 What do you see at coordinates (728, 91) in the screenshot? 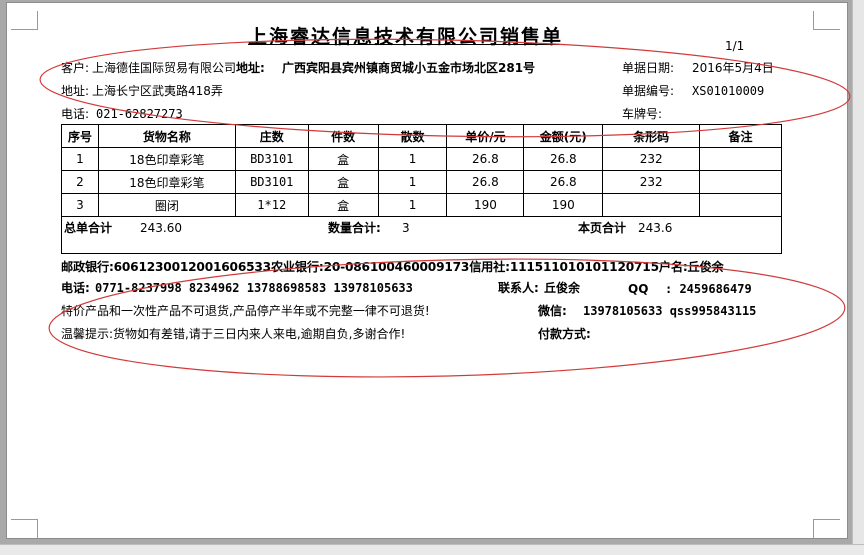
I see `doc-no-value: XS01010009` at bounding box center [728, 91].